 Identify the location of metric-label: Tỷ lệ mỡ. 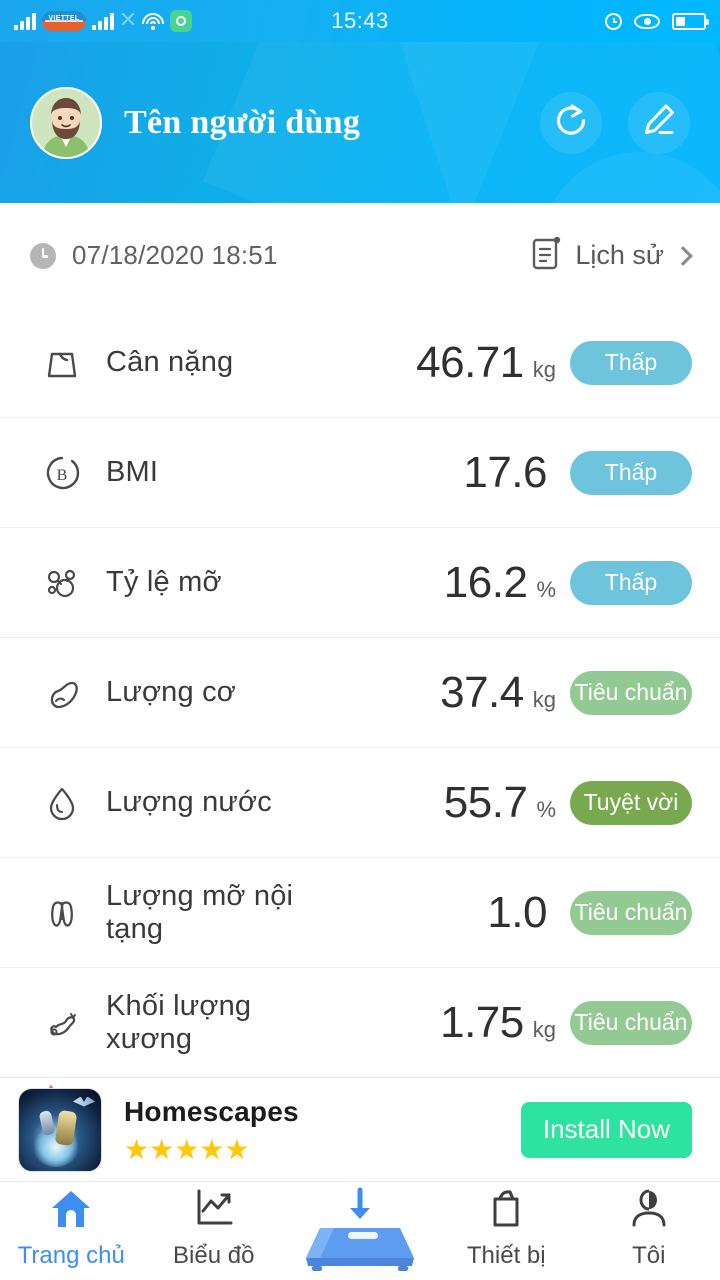
(164, 582).